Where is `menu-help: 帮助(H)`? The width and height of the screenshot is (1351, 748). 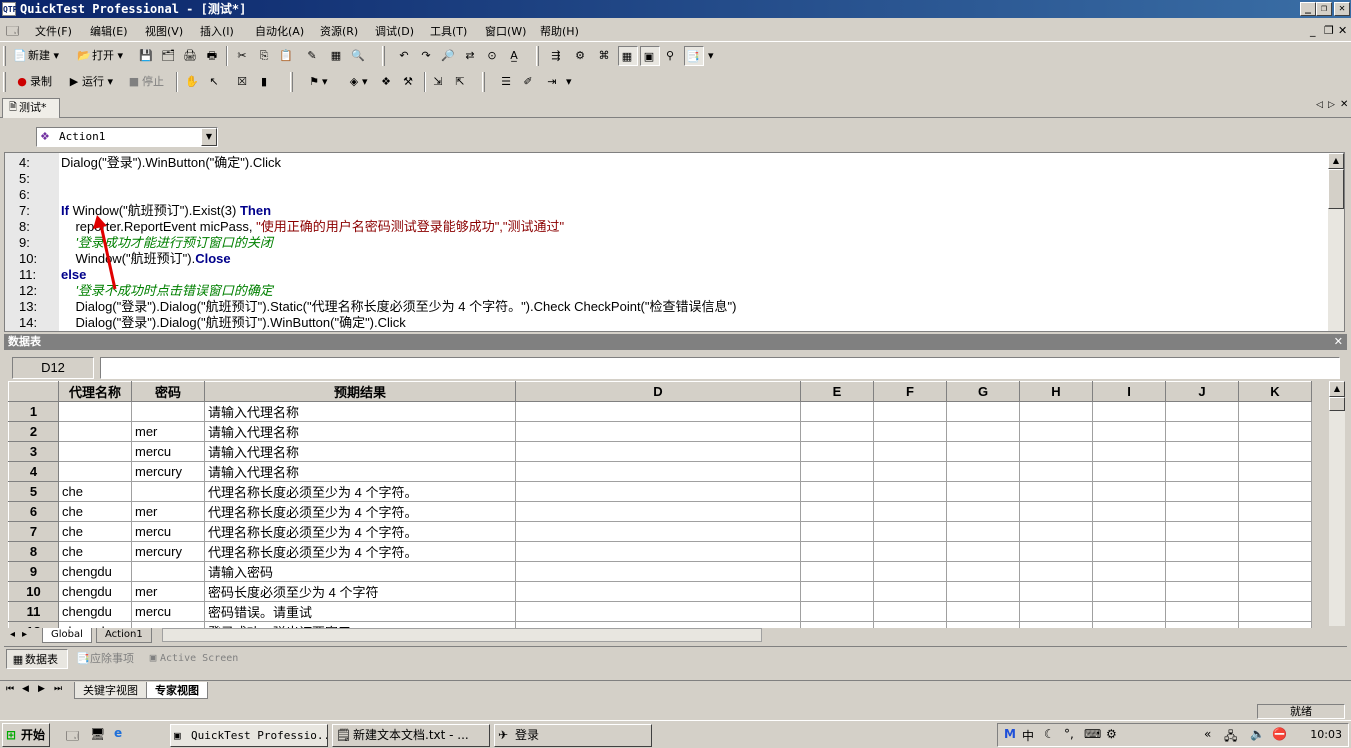 menu-help: 帮助(H) is located at coordinates (559, 31).